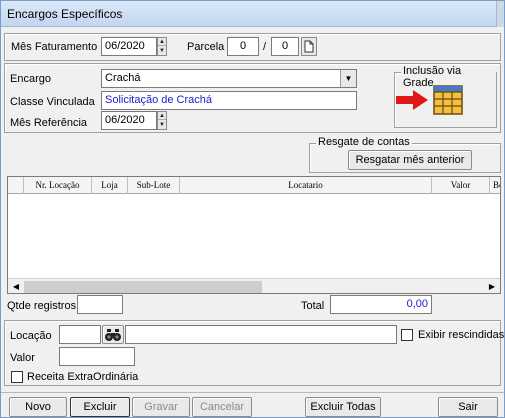 Image resolution: width=505 pixels, height=418 pixels. I want to click on document-icon, so click(309, 46).